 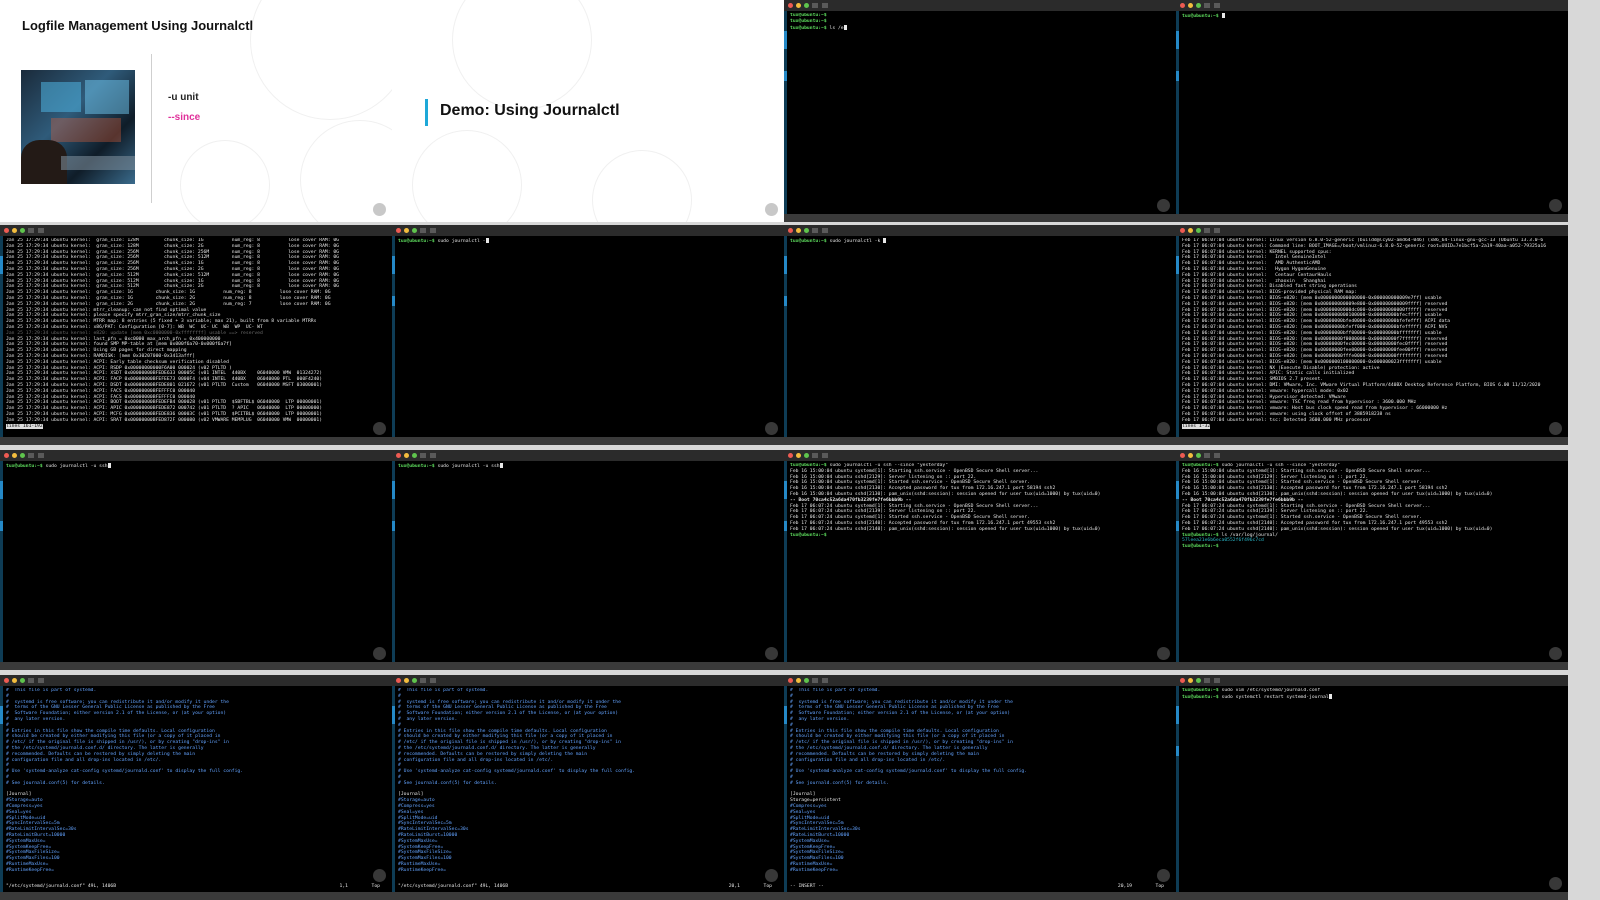 I want to click on terminal-frame-3: tux@ubuntu:~$, so click(x=1372, y=111).